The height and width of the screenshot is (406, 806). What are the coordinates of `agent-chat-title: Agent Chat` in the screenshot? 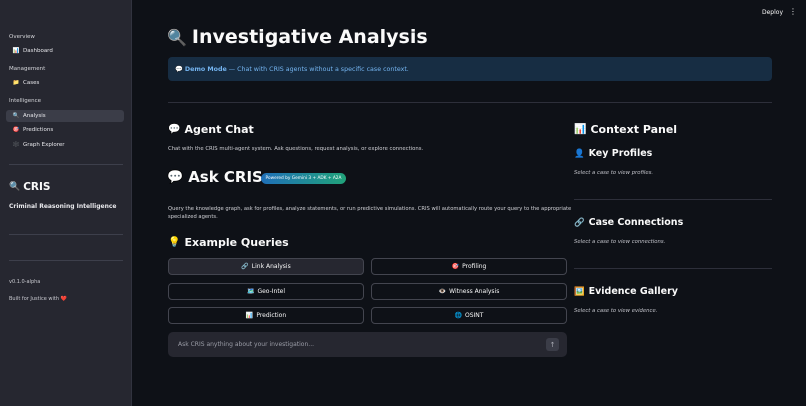 It's located at (219, 129).